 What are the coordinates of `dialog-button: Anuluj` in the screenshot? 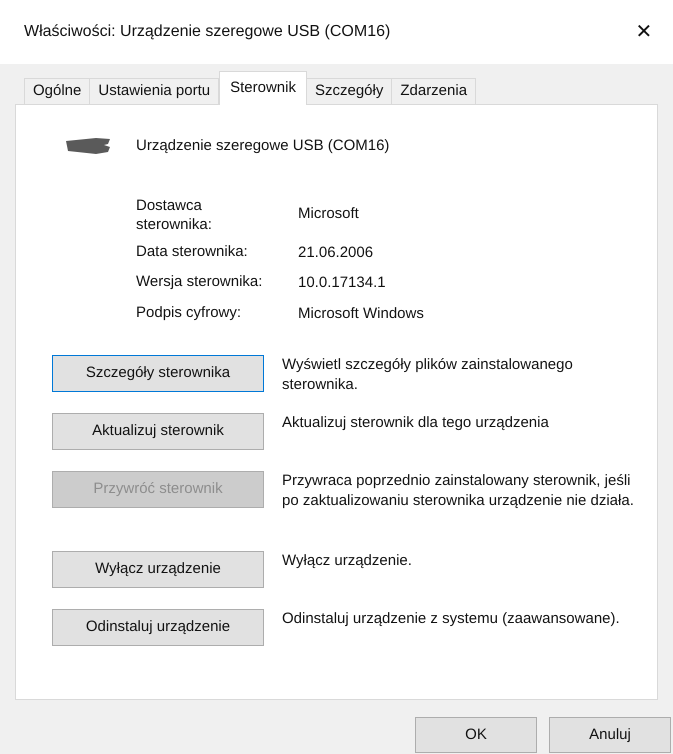 It's located at (610, 735).